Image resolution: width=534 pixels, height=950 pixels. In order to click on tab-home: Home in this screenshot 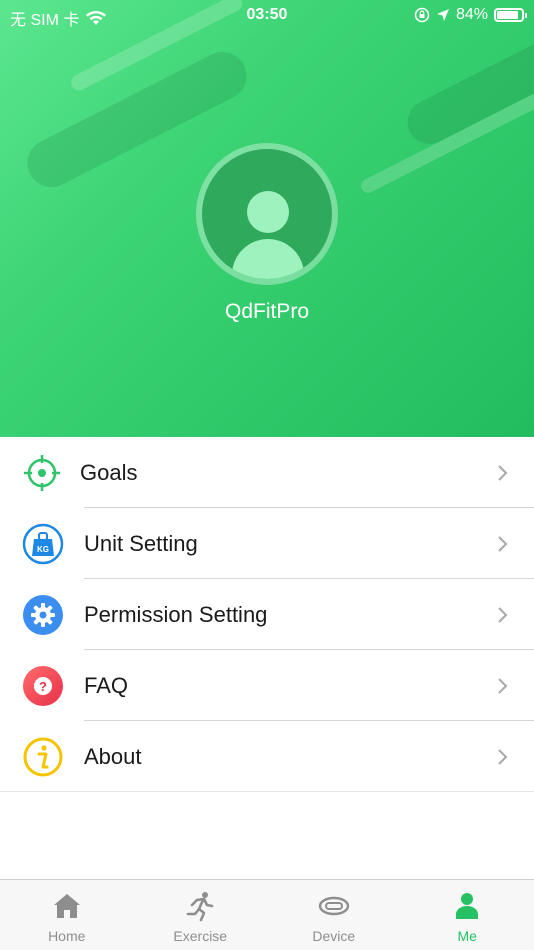, I will do `click(67, 915)`.